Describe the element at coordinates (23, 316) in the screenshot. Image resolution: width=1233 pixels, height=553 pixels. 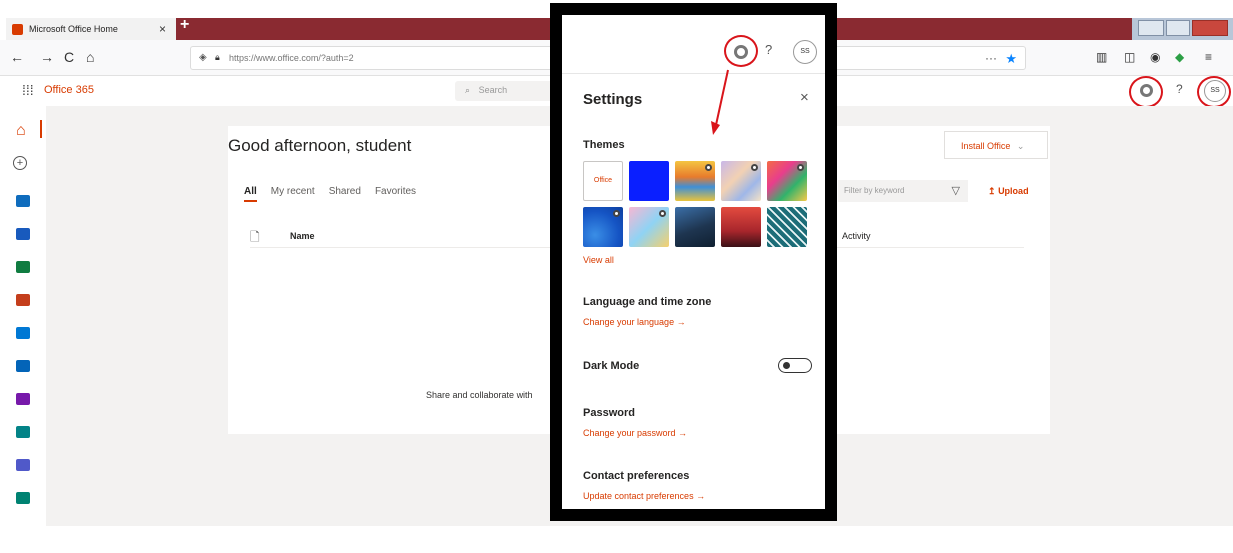
I see `app-rail: ⌂ +` at that location.